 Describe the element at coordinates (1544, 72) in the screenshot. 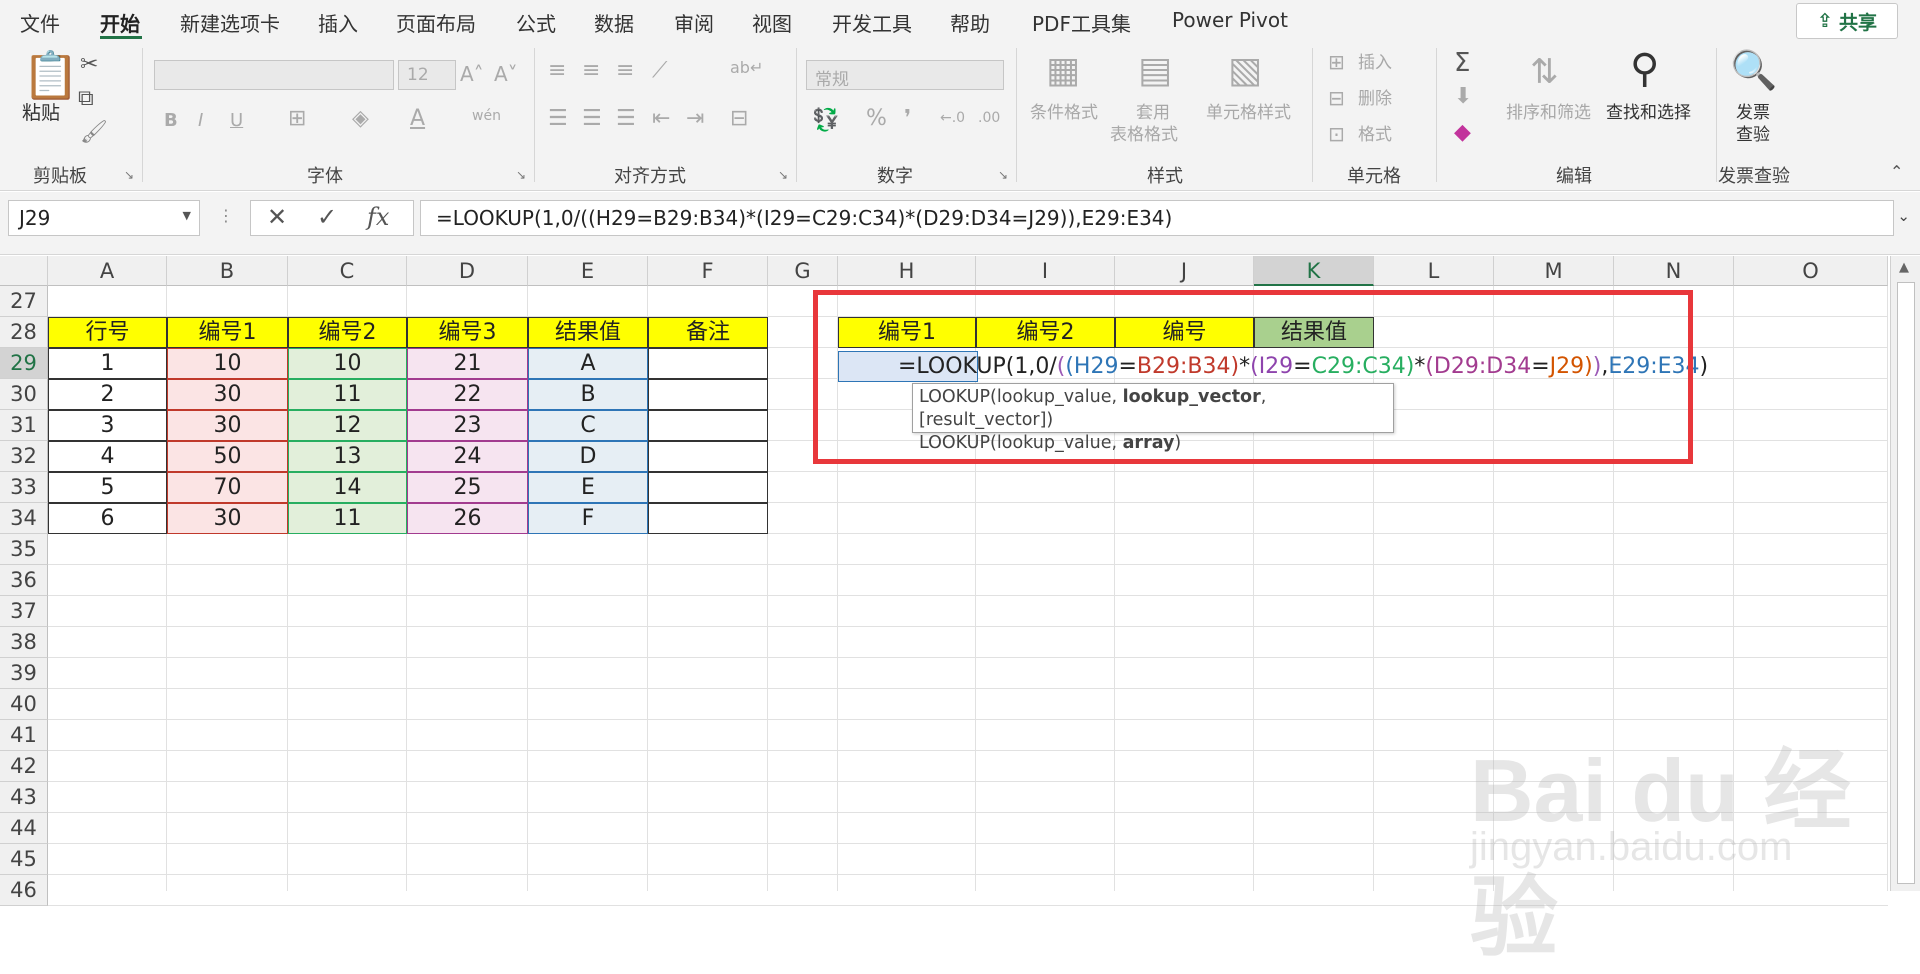

I see `sort-filter-icon: ⇅` at that location.